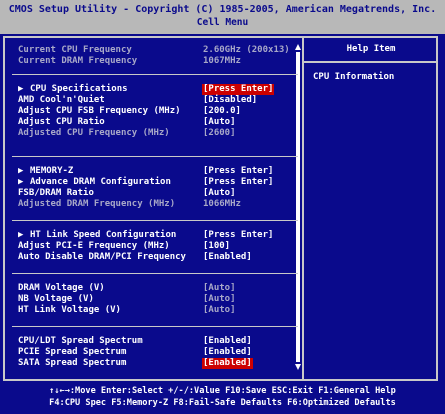 Image resolution: width=445 pixels, height=414 pixels. What do you see at coordinates (103, 235) in the screenshot?
I see `menu-item-label: HT Link Speed Configuration` at bounding box center [103, 235].